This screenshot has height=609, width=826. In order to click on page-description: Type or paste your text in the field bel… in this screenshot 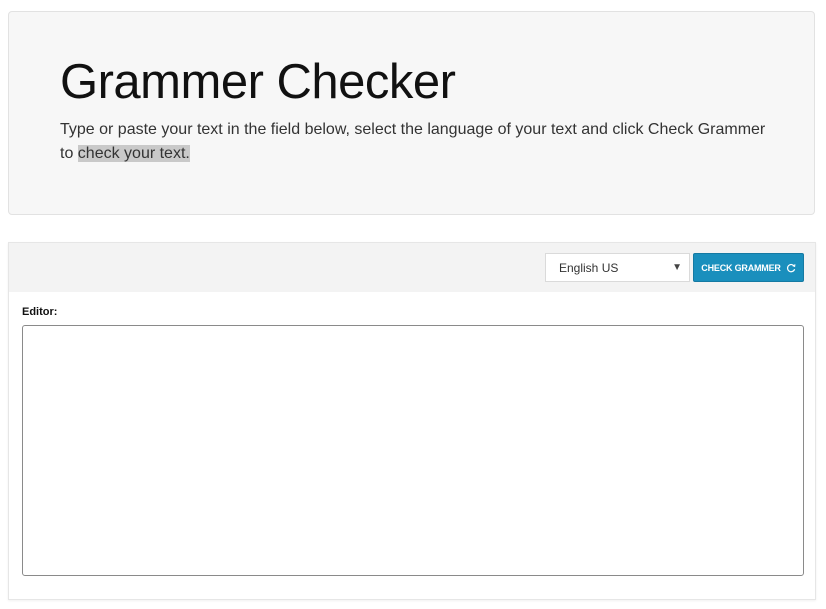, I will do `click(420, 142)`.